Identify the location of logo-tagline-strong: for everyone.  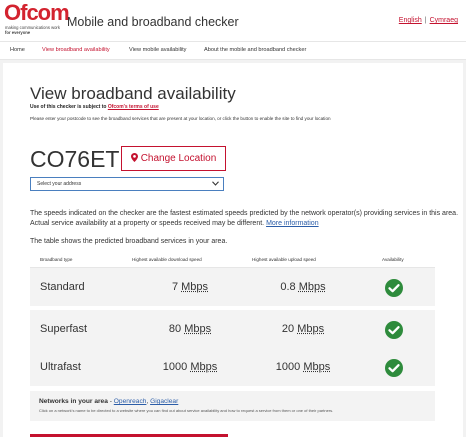
(18, 32).